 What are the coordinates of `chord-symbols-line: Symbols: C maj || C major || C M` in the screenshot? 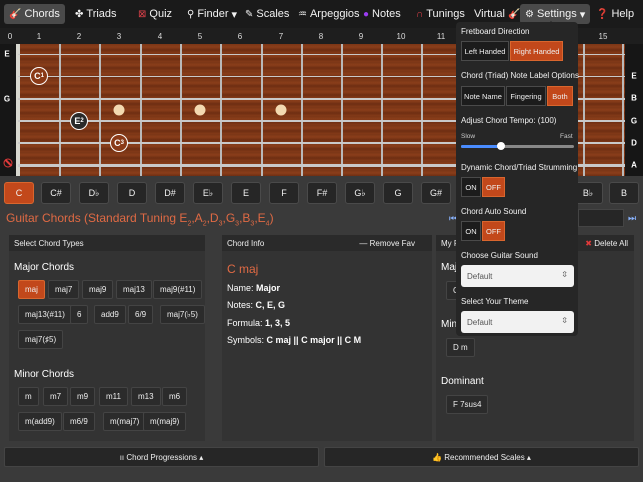 It's located at (294, 340).